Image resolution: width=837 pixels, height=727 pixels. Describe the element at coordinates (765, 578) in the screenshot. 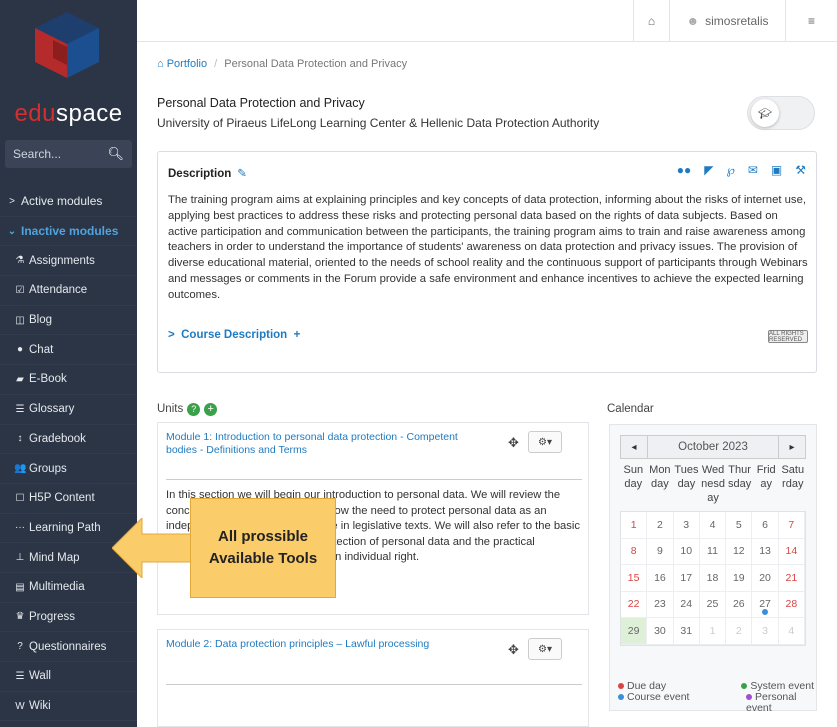

I see `calendar-day: 20` at that location.